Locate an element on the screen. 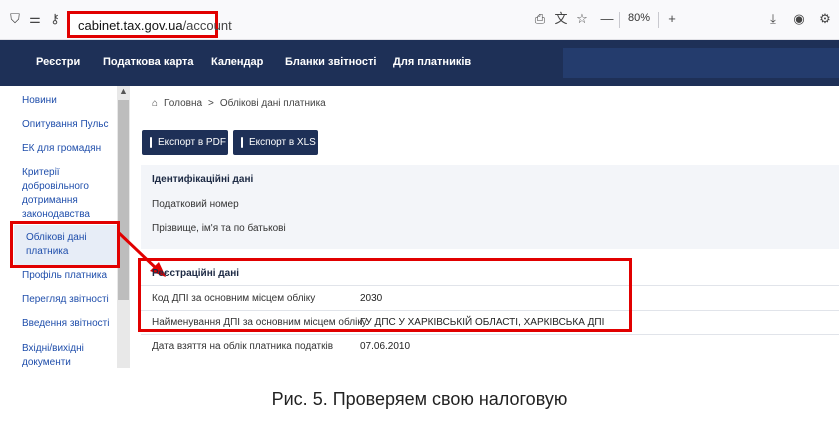  export-pdf-button: Експорт в PDF is located at coordinates (185, 142).